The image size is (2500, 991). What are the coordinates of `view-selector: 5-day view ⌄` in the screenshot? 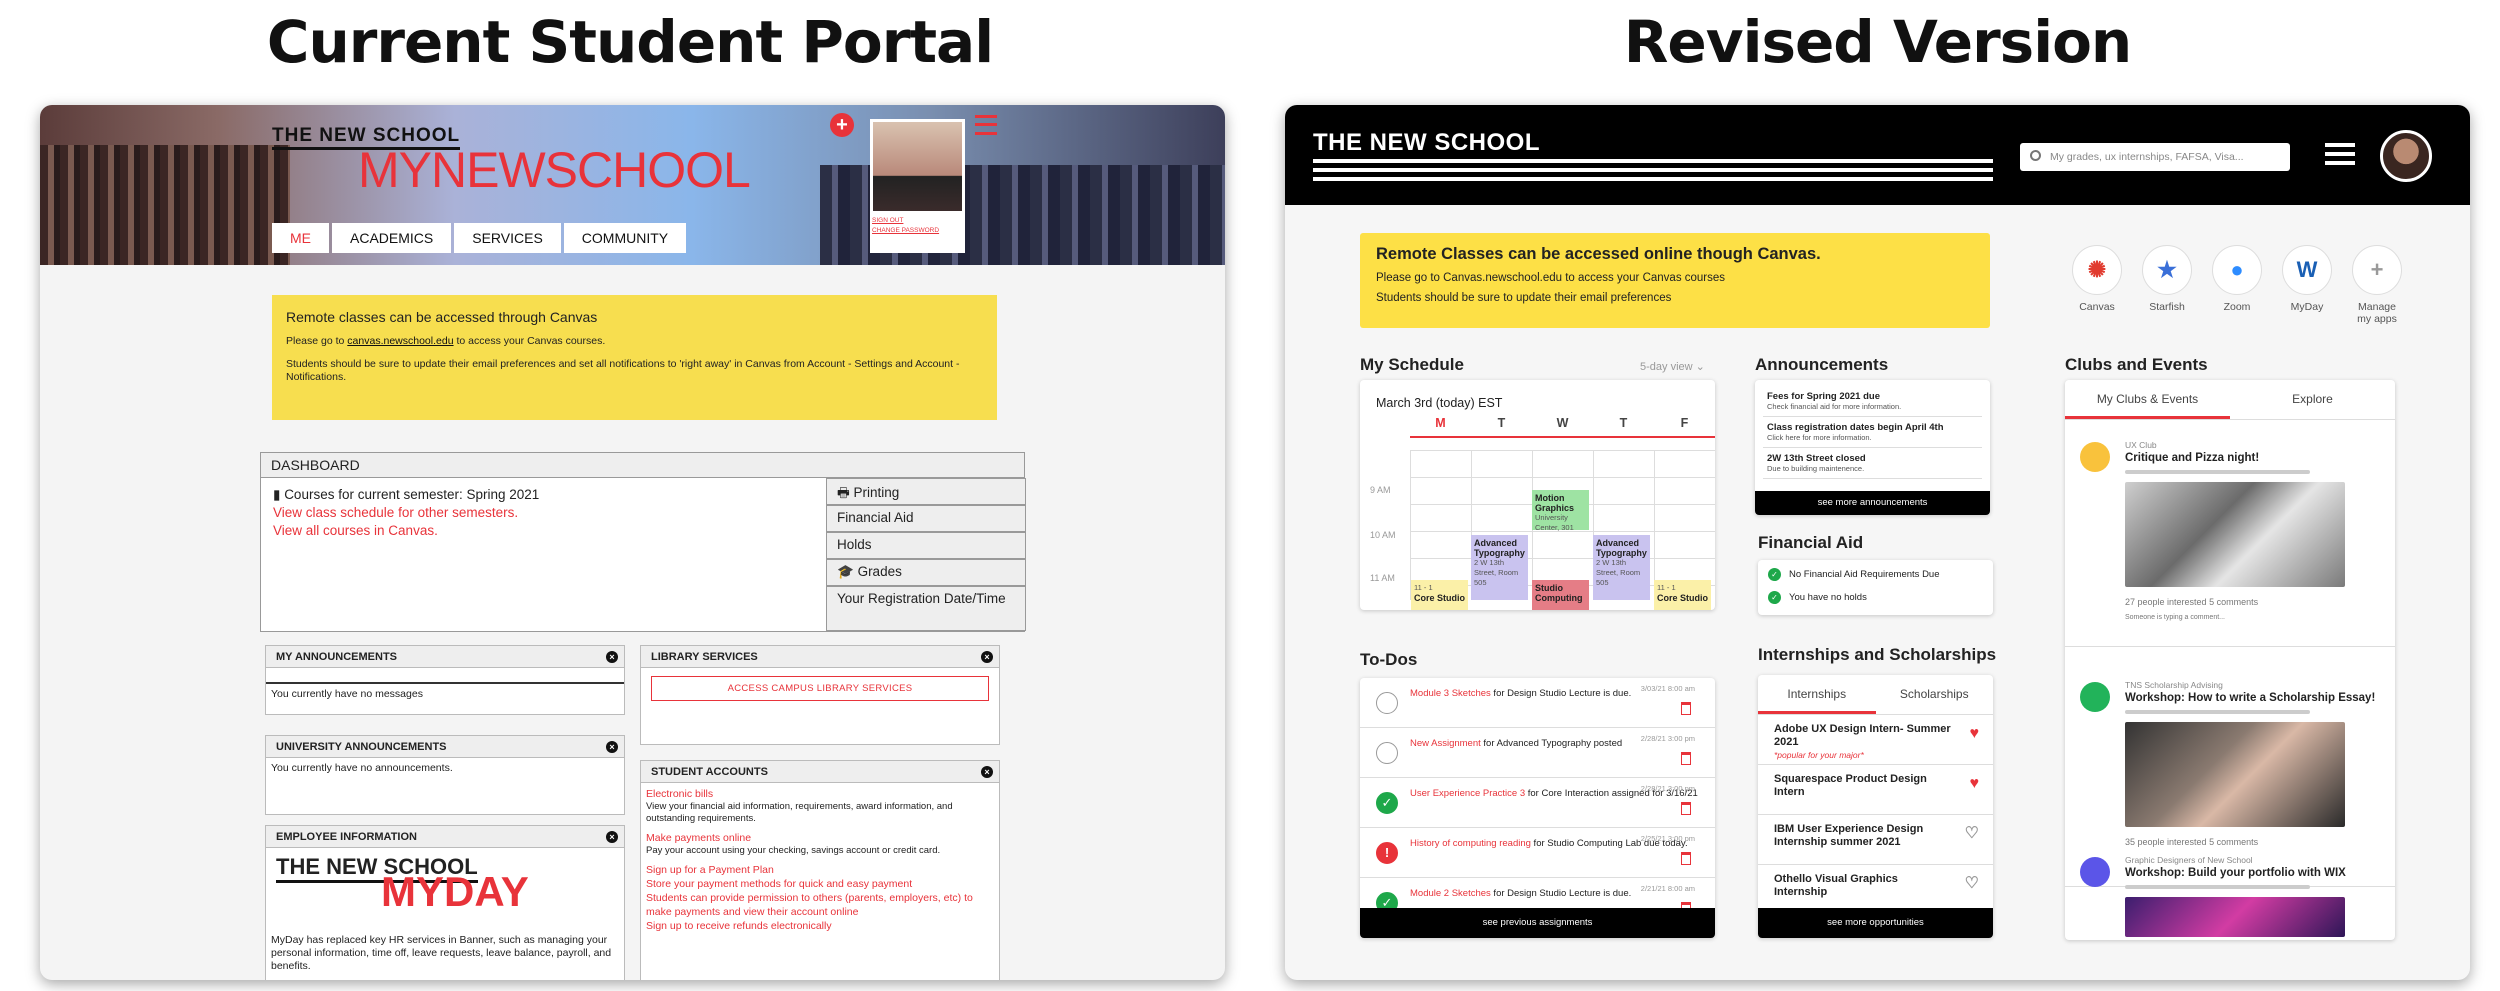 It's located at (1672, 366).